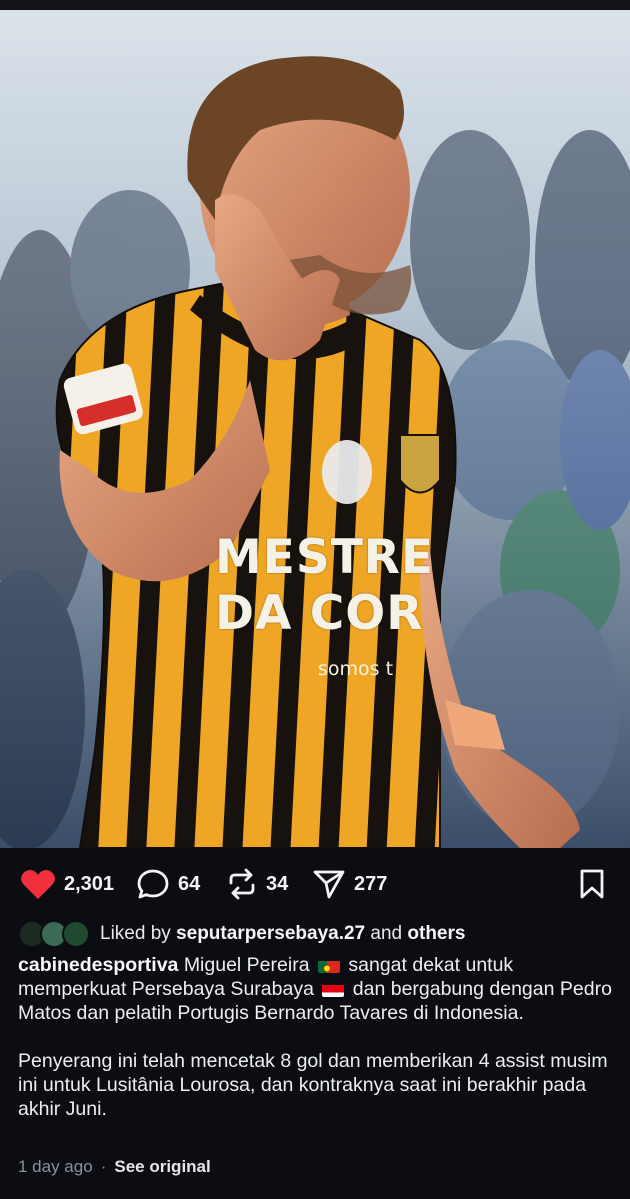  Describe the element at coordinates (349, 884) in the screenshot. I see `share-button: 277` at that location.